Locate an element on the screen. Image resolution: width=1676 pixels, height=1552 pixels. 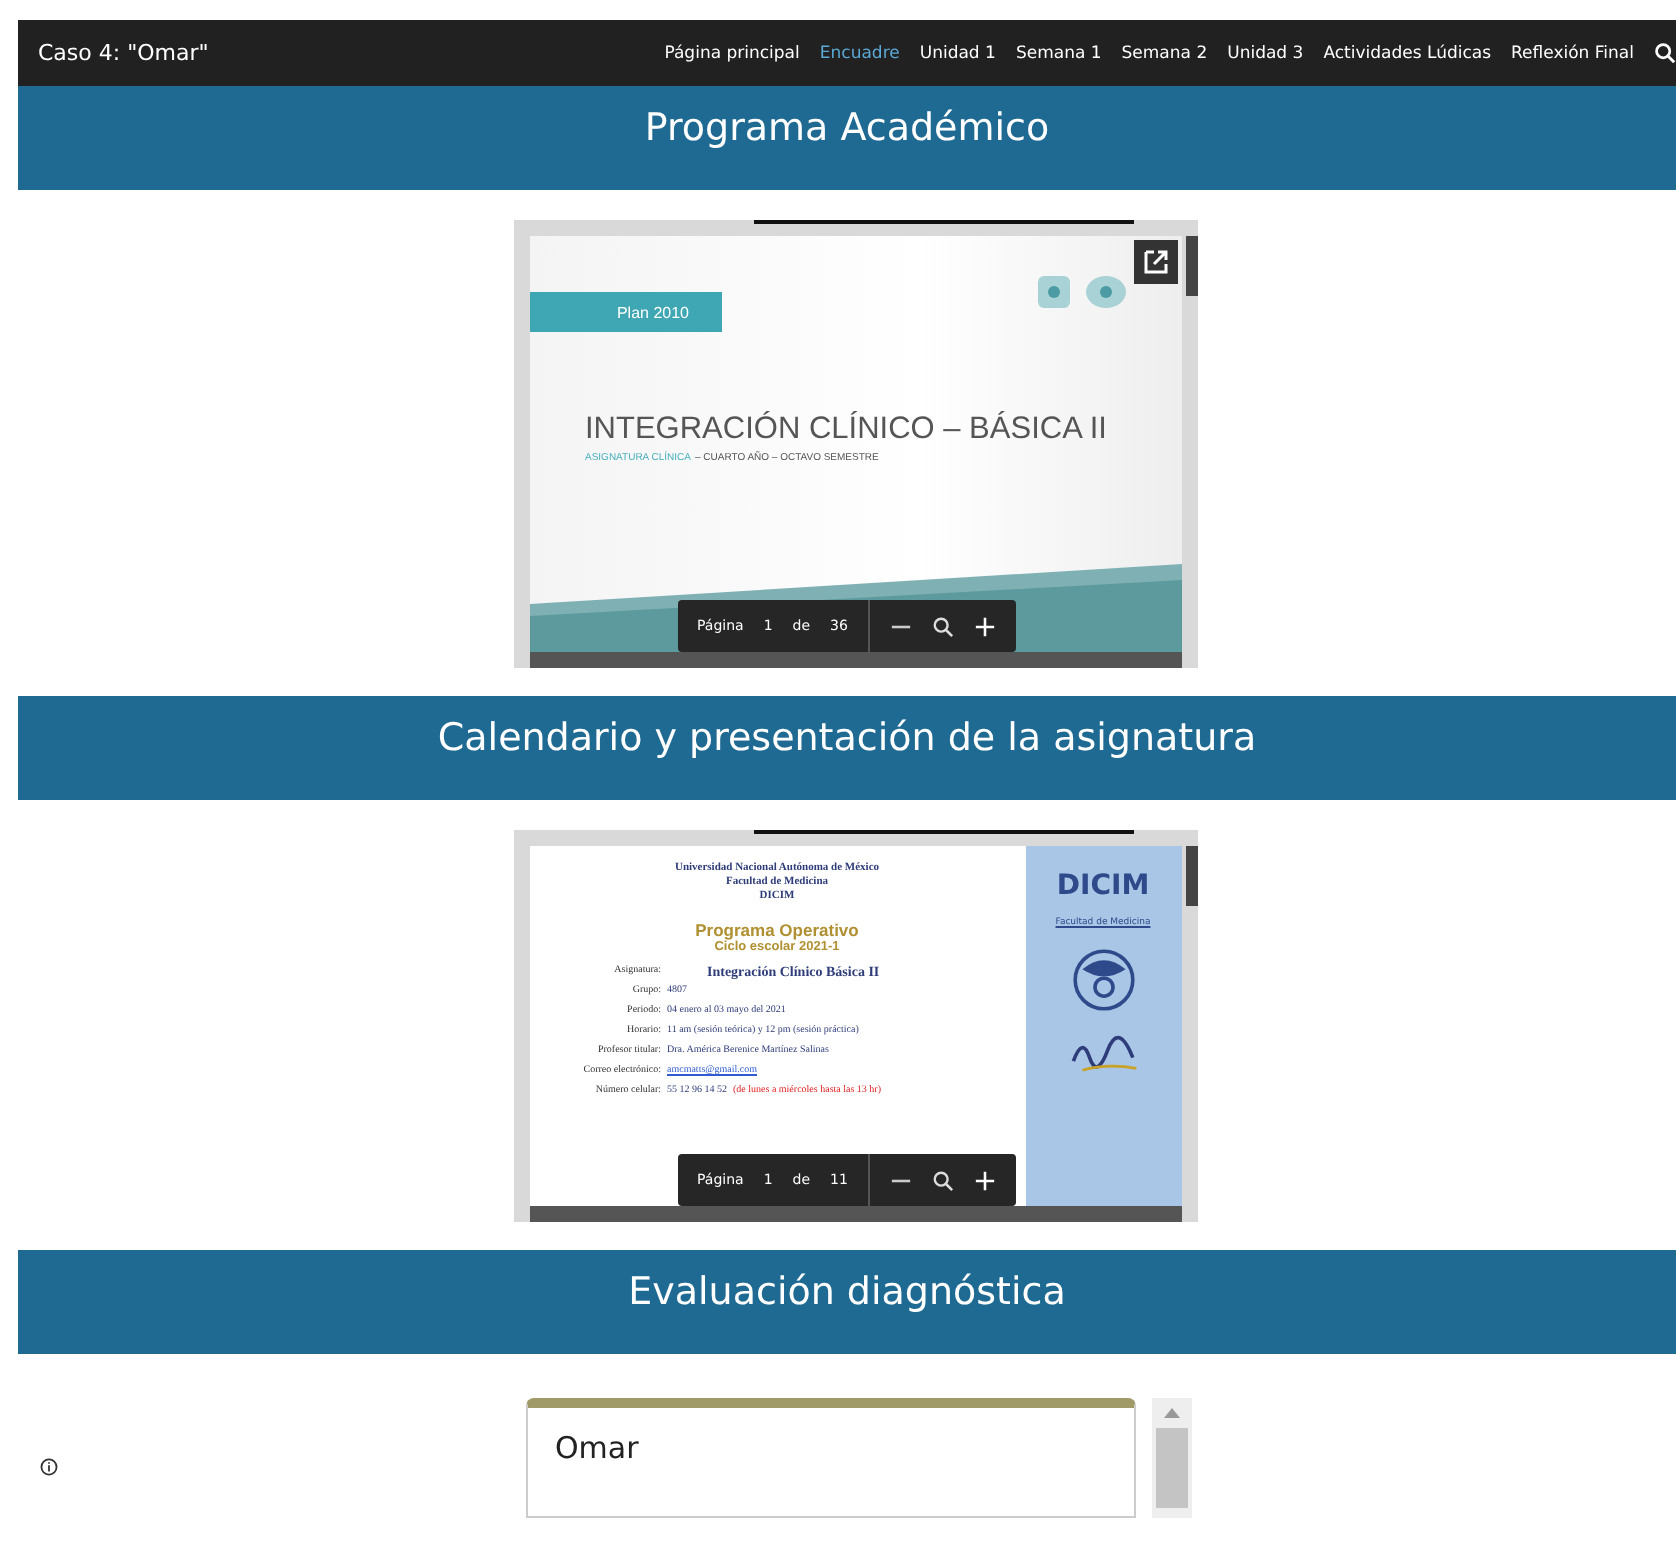
slide-title: INTEGRACIÓN CLÍNICO – BÁSICA II is located at coordinates (846, 430).